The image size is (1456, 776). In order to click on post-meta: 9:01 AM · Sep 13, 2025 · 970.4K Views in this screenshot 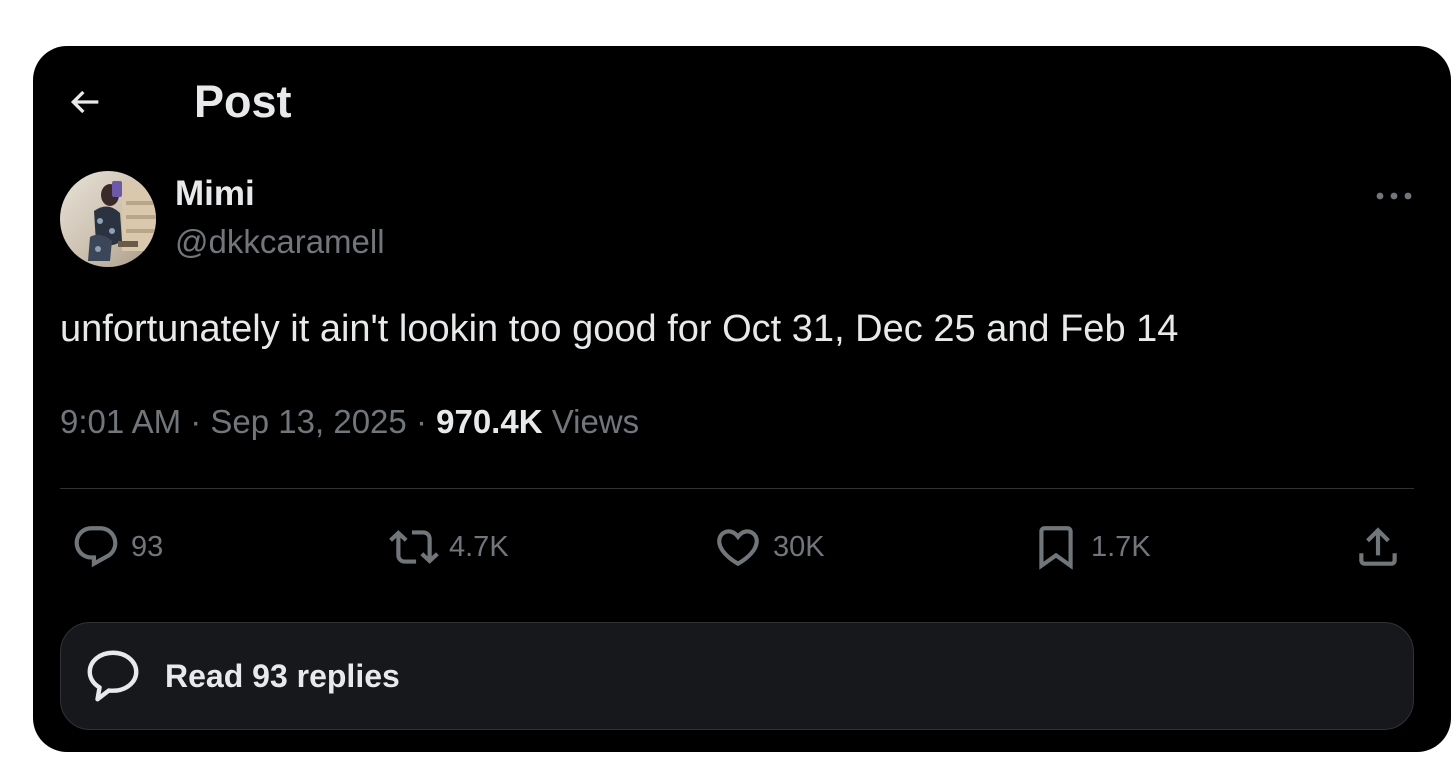, I will do `click(349, 422)`.